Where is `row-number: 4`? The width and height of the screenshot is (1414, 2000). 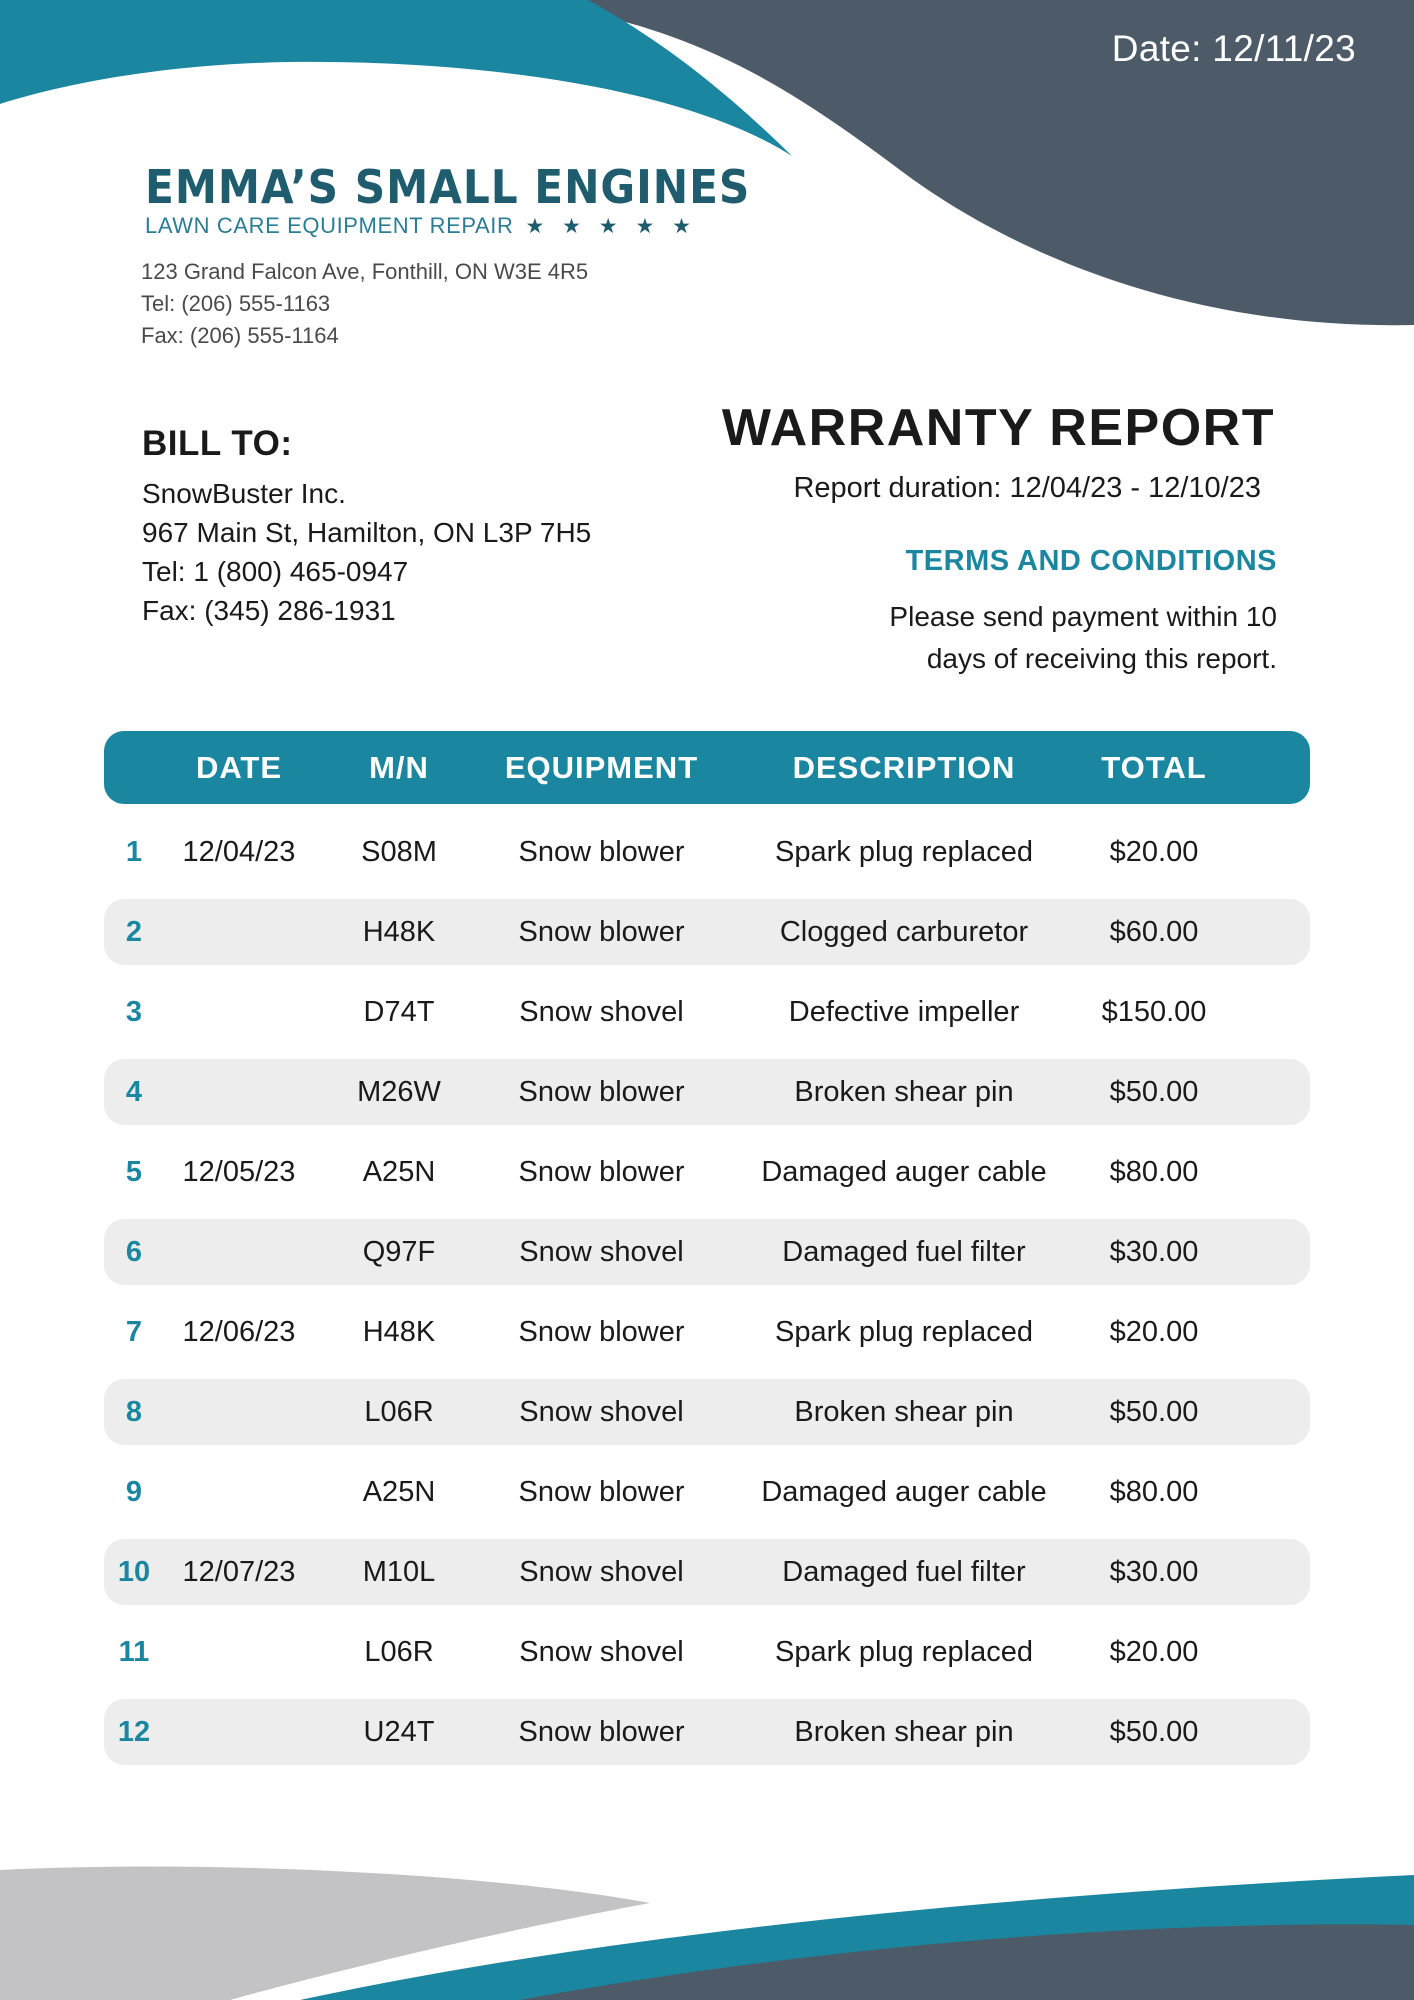 row-number: 4 is located at coordinates (134, 1091).